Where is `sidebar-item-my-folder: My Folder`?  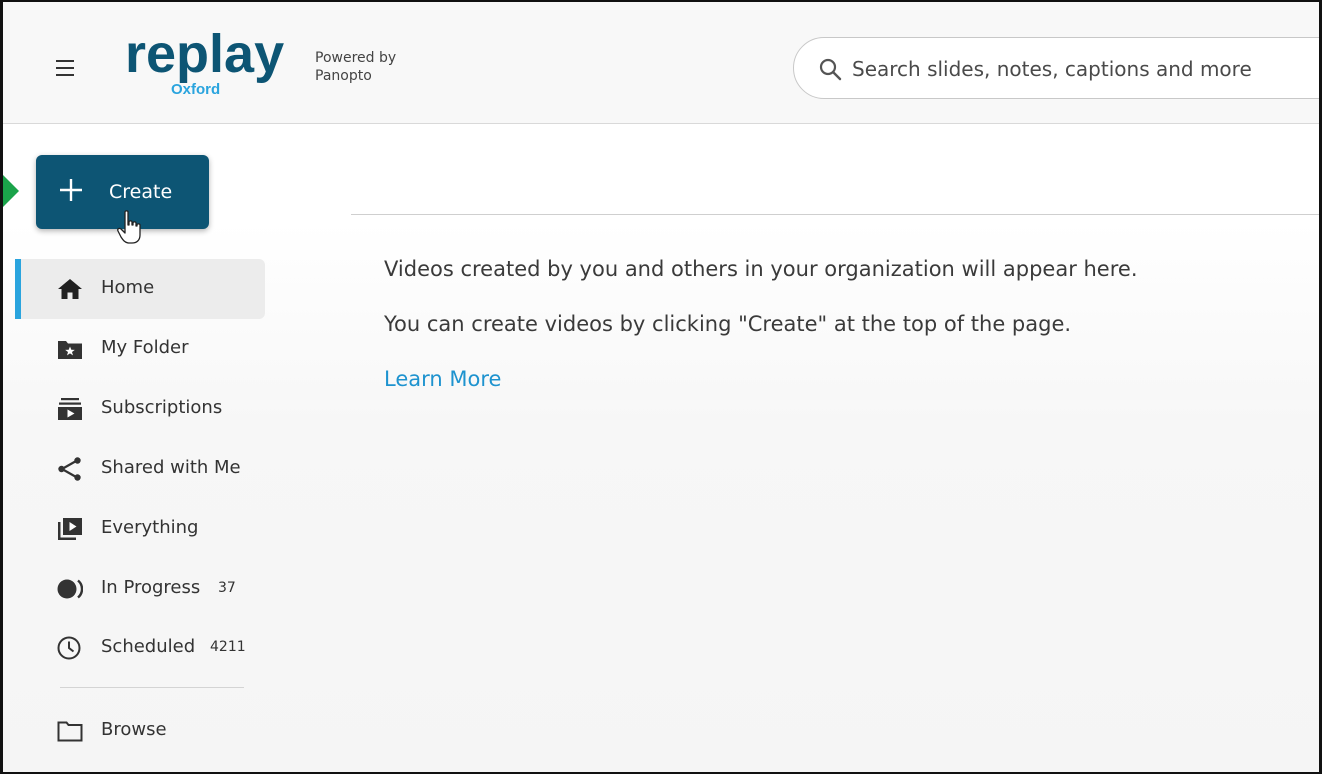
sidebar-item-my-folder: My Folder is located at coordinates (140, 349).